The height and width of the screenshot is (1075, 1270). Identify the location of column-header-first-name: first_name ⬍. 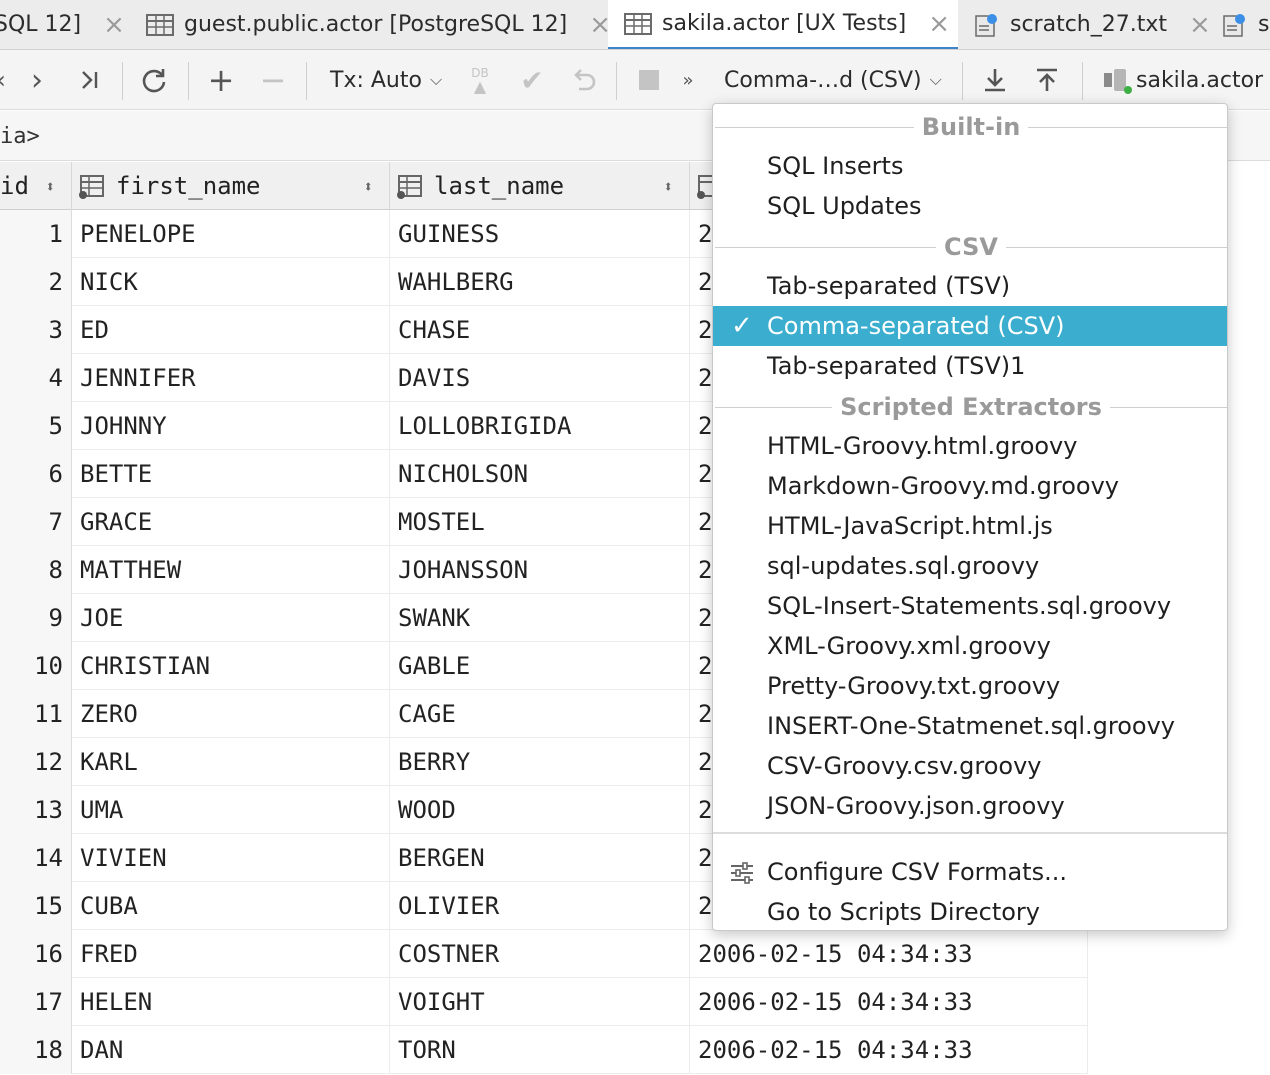
(231, 186).